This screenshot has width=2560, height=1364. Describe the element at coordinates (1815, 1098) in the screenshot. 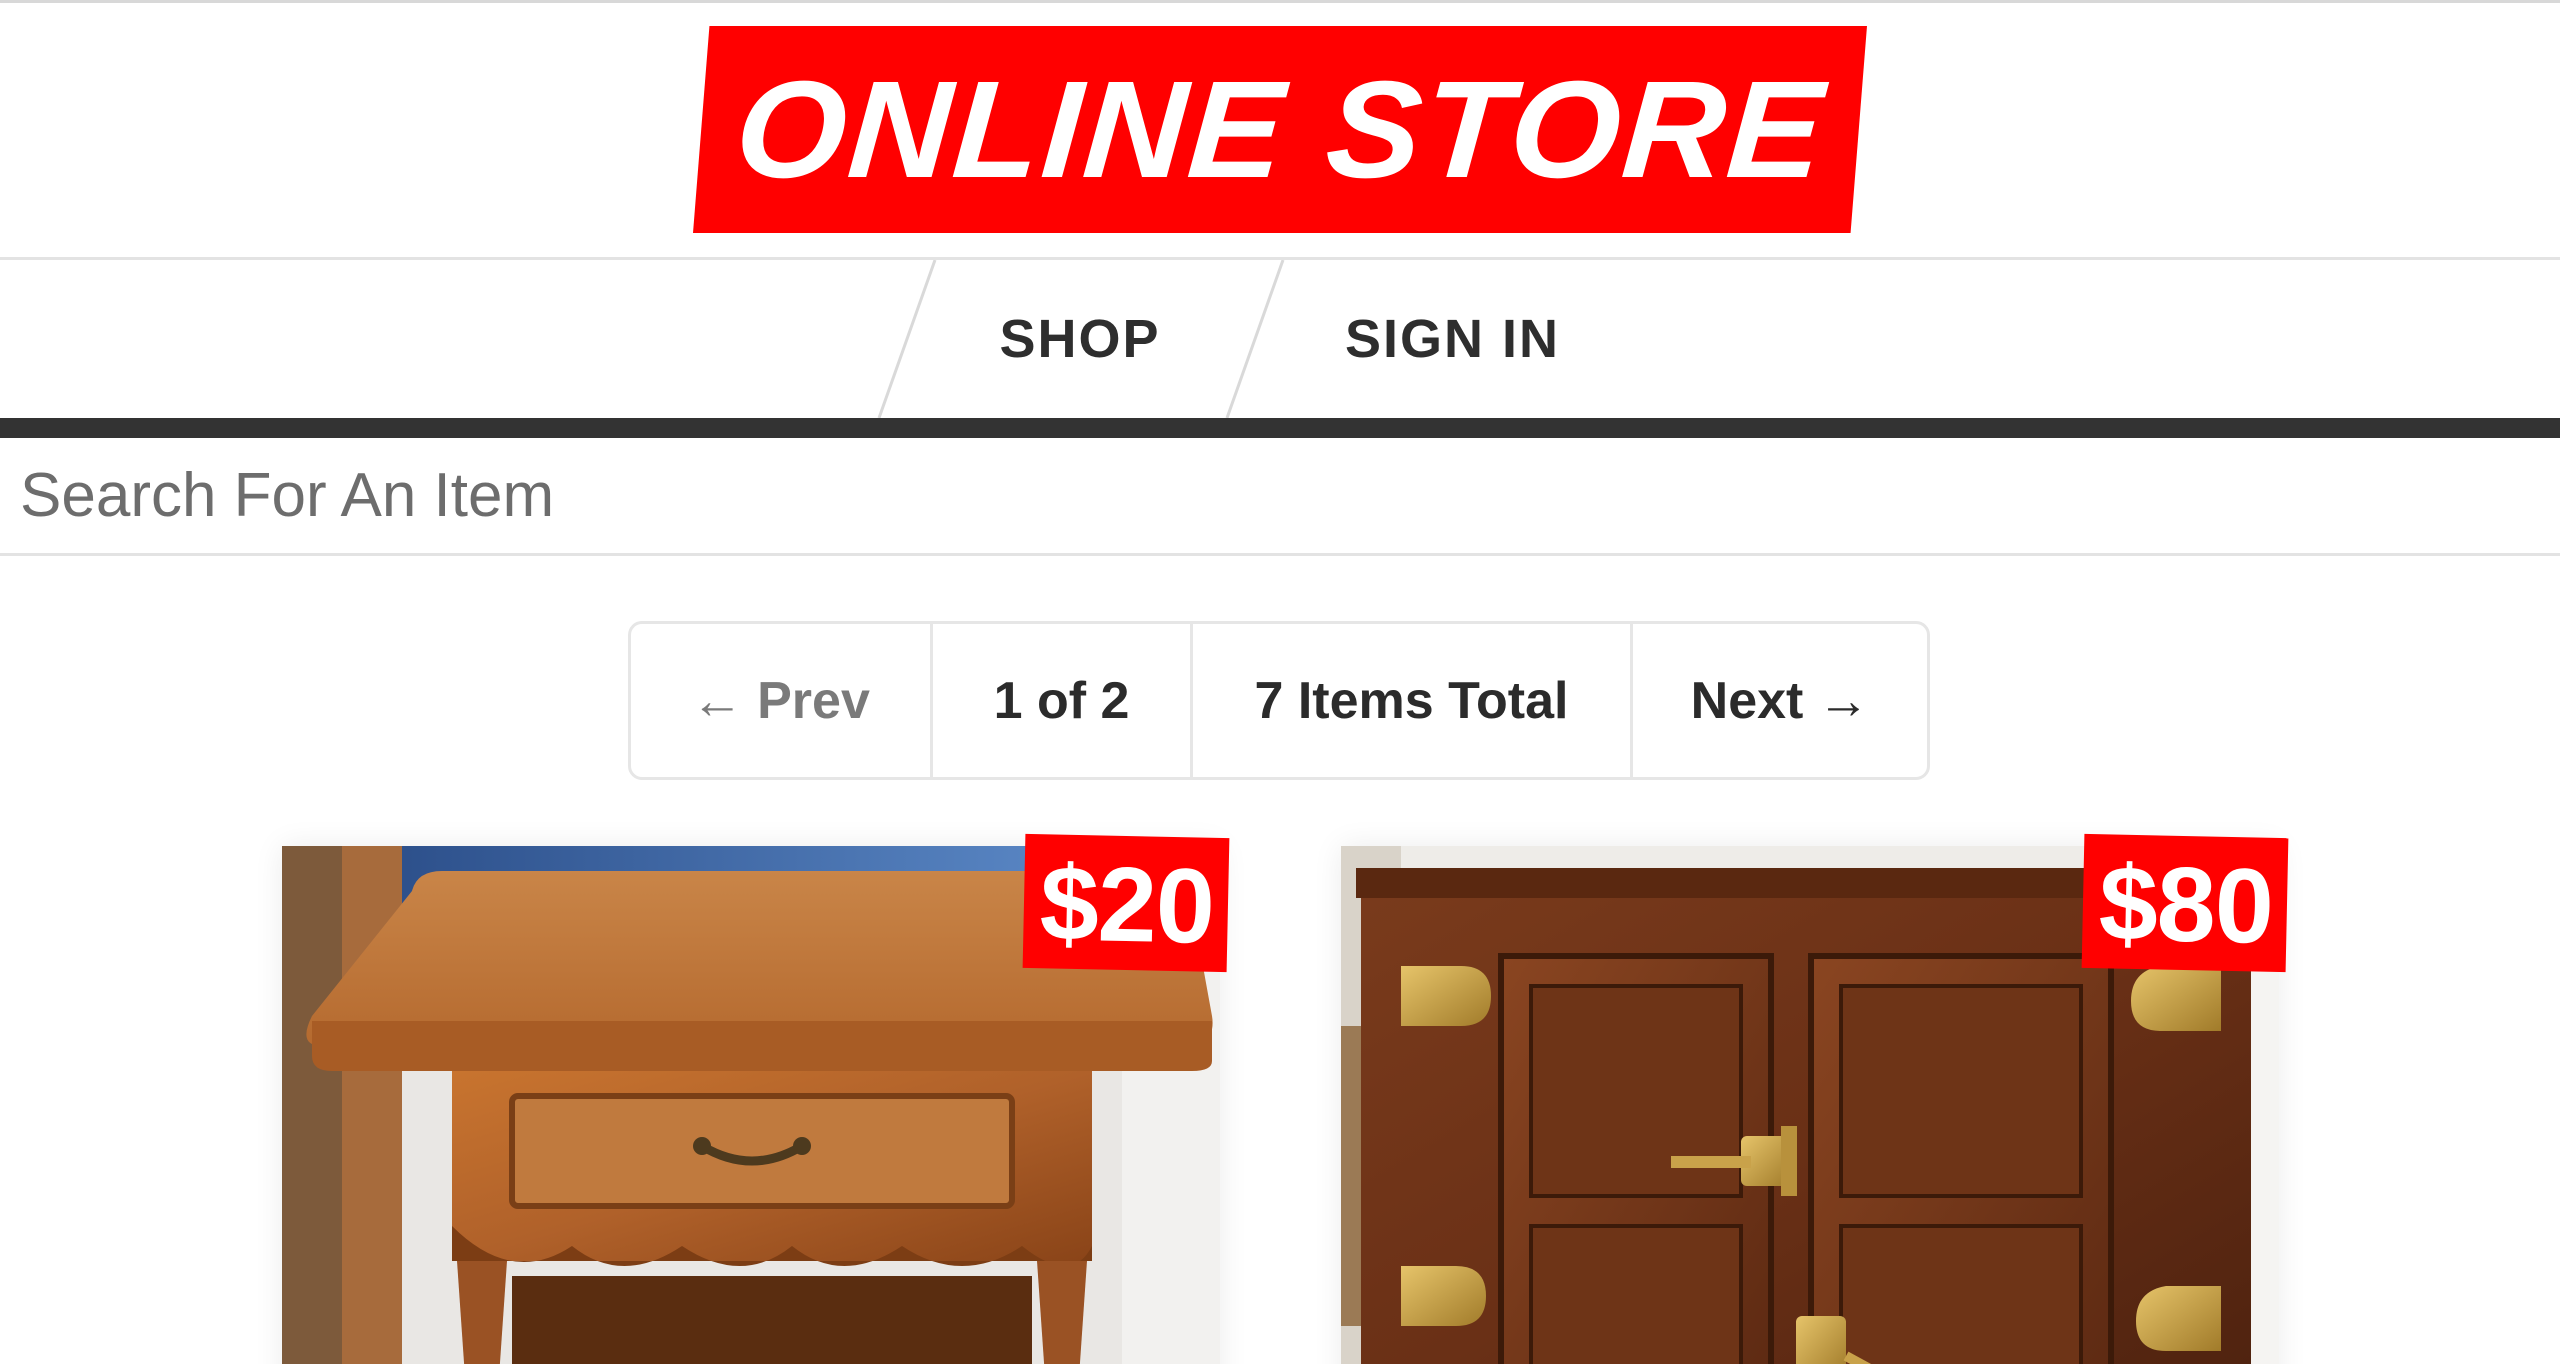

I see `product-card: $80` at that location.